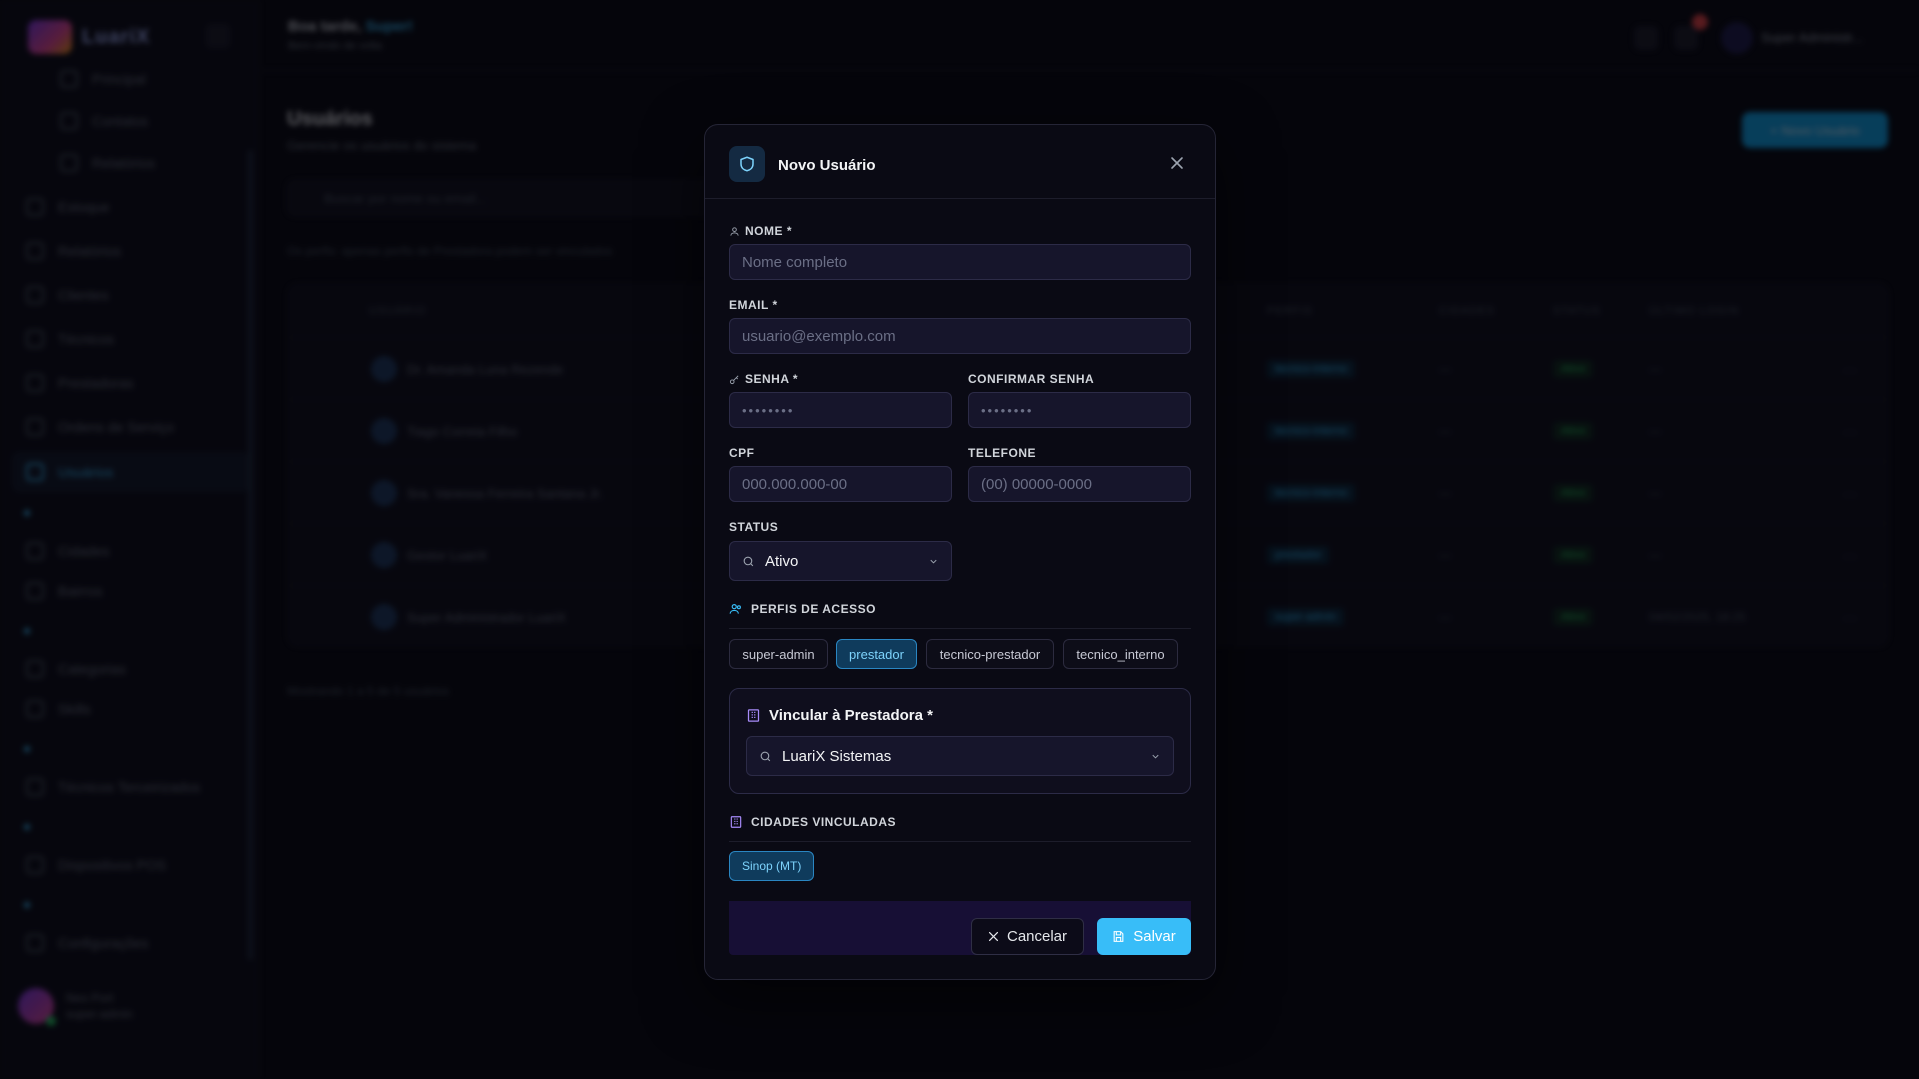 Image resolution: width=1919 pixels, height=1079 pixels. Describe the element at coordinates (840, 484) in the screenshot. I see `cpf-input` at that location.